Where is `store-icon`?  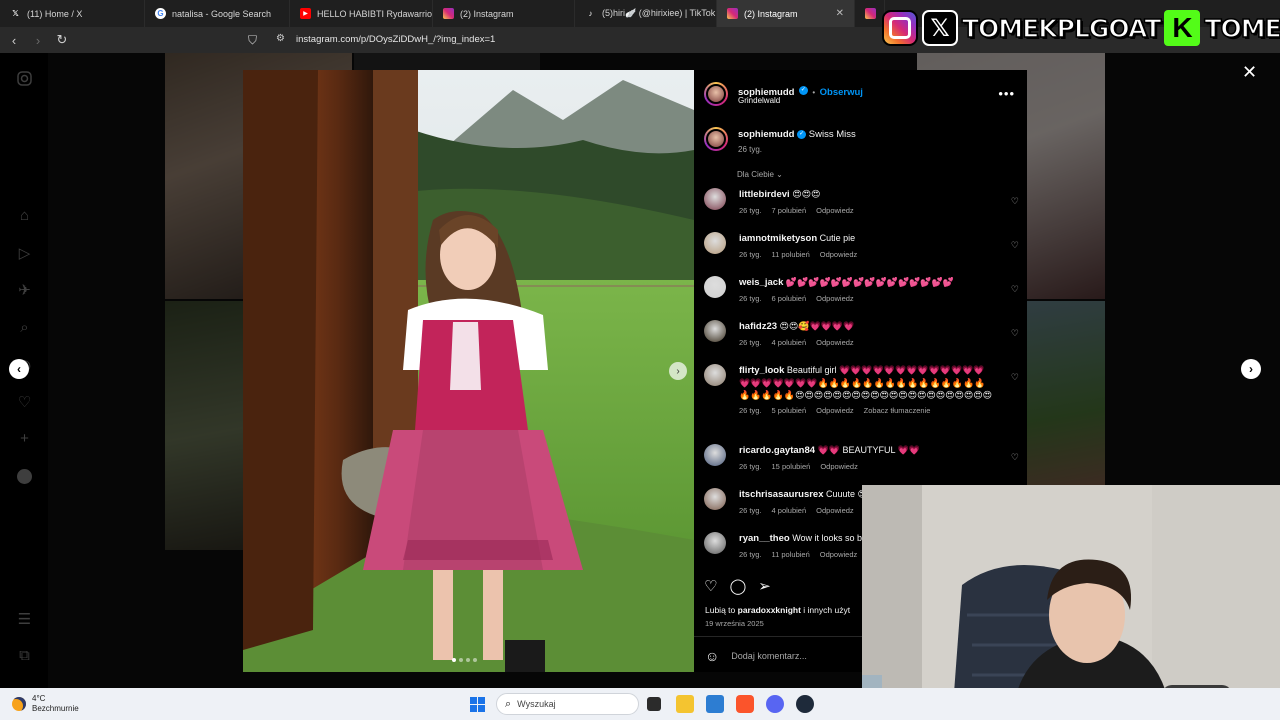
store-icon is located at coordinates (715, 704).